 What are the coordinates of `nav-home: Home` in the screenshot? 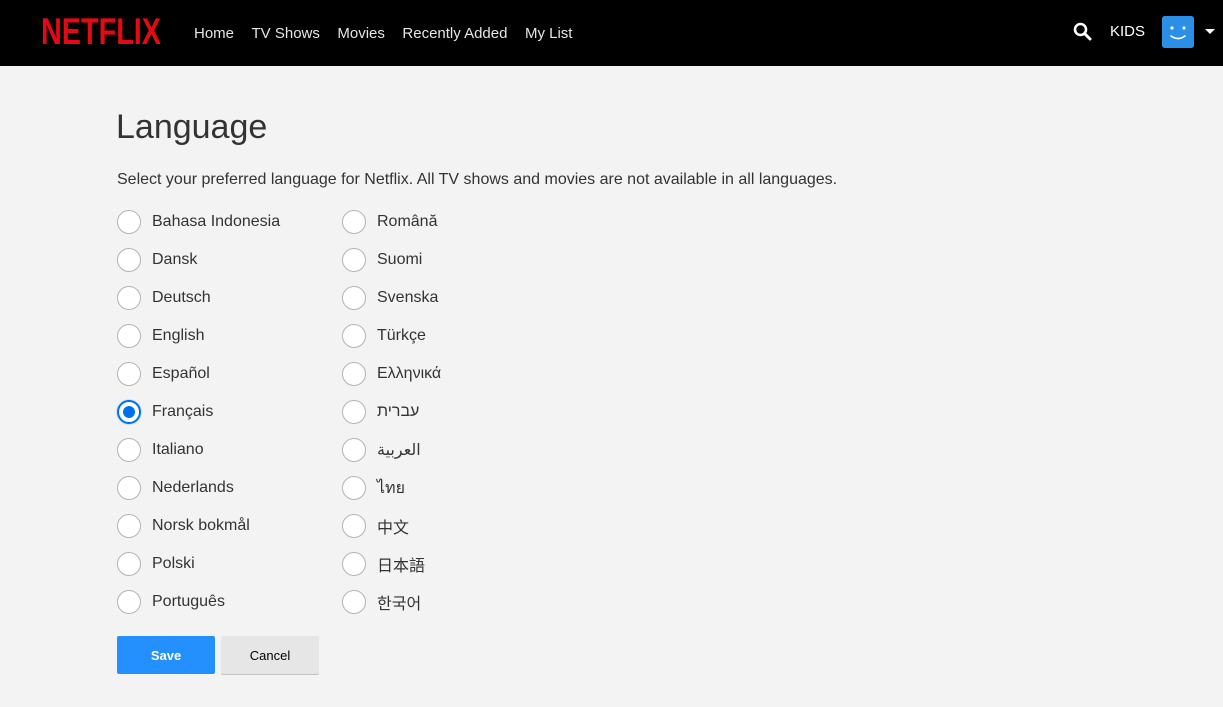 It's located at (214, 33).